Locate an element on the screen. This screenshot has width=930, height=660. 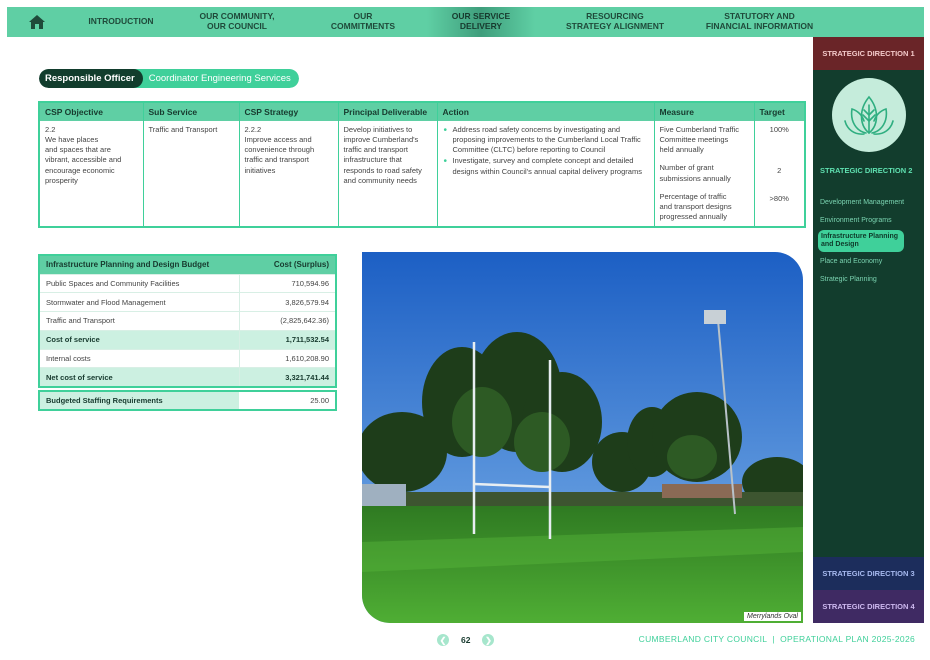
nav-statutory-financial: STATUTORY AND FINANCIAL INFORMATION is located at coordinates (759, 22).